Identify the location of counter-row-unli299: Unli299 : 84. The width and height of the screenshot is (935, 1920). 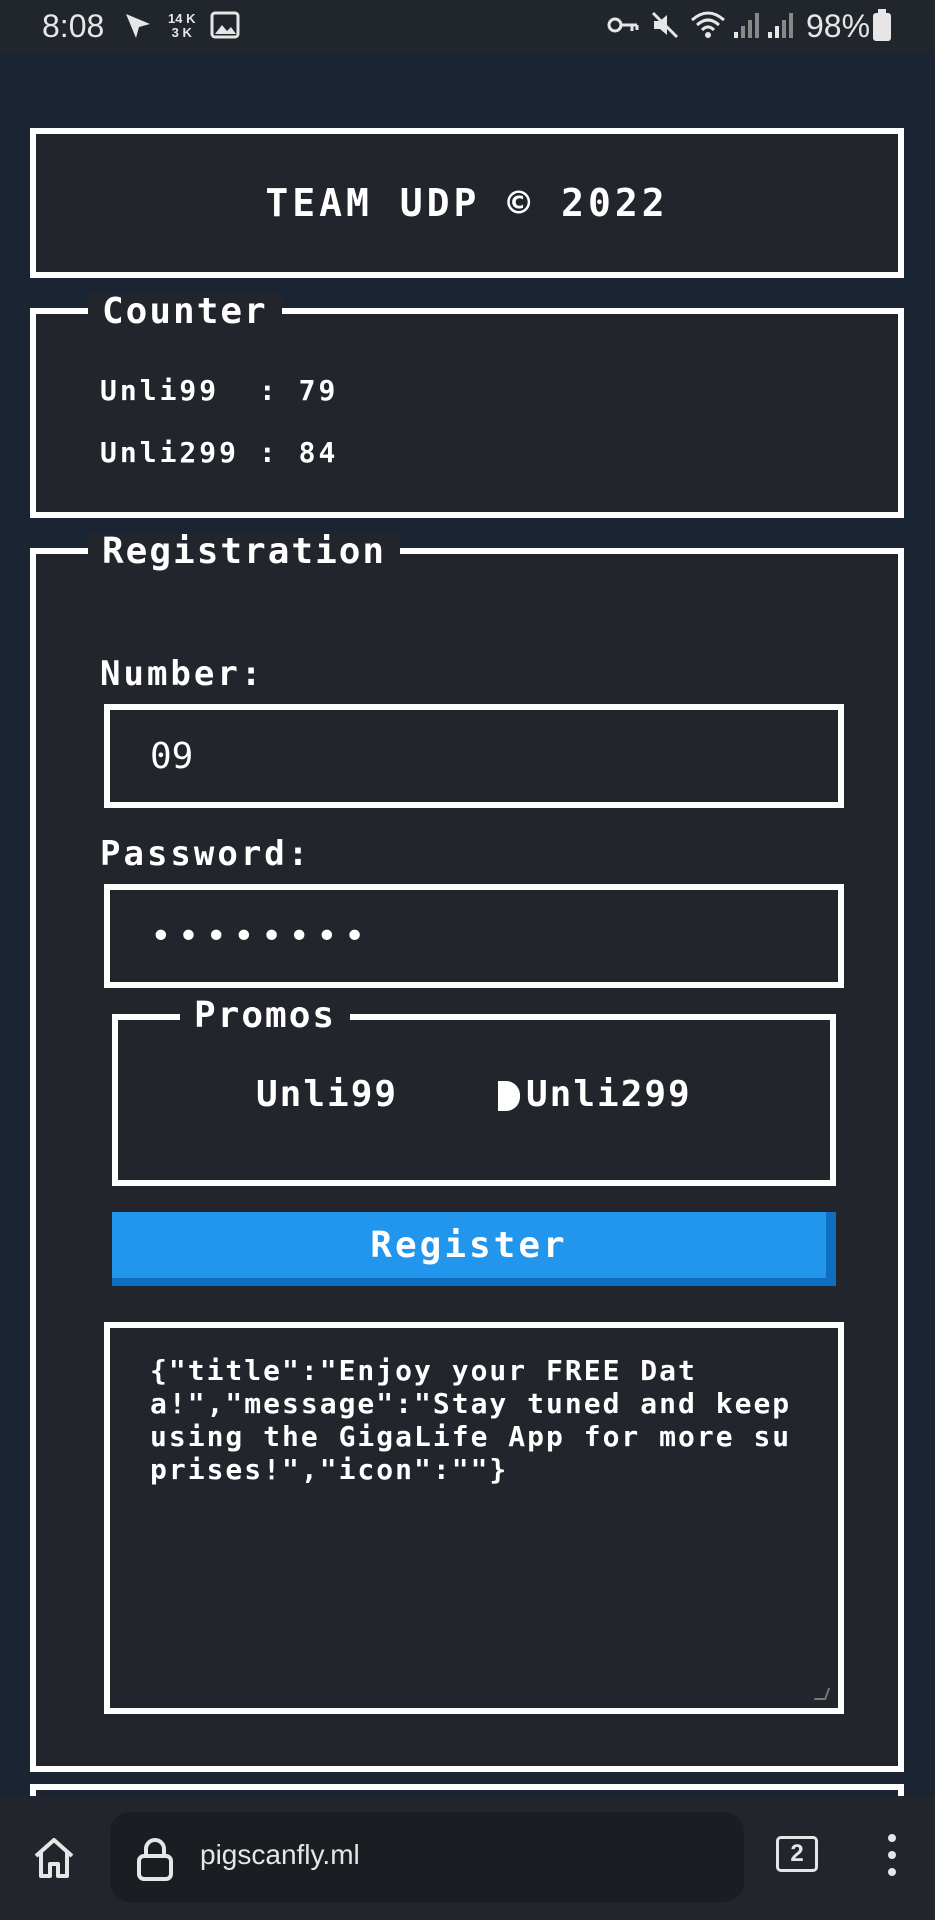
(219, 452).